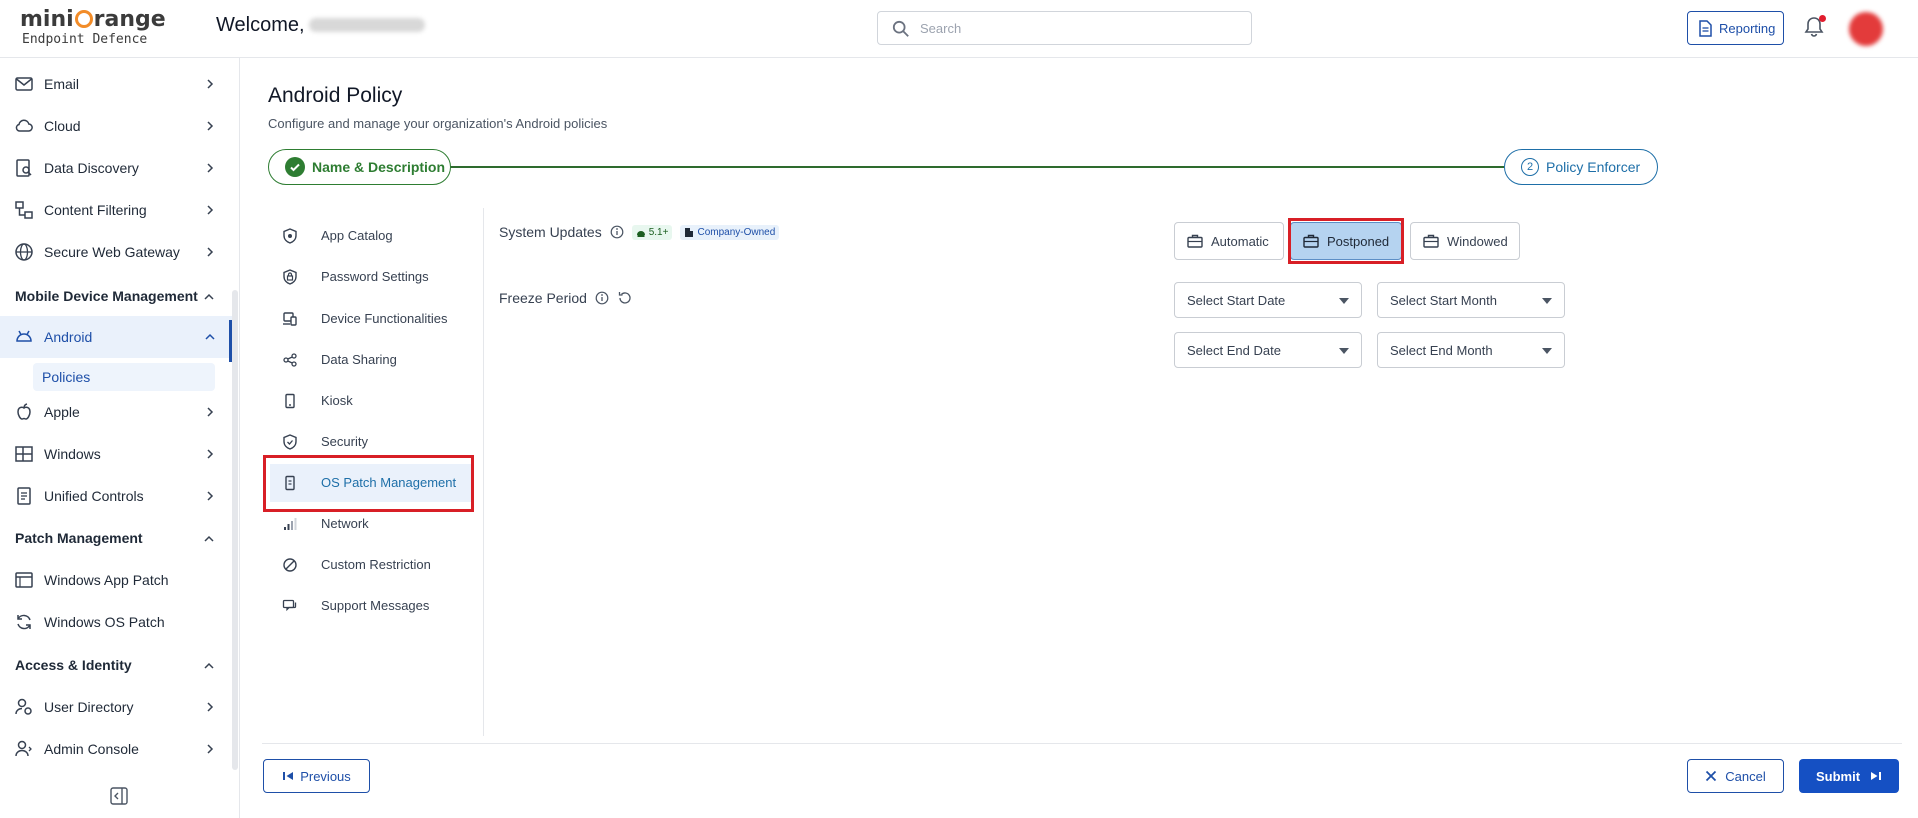 The height and width of the screenshot is (818, 1918). What do you see at coordinates (371, 401) in the screenshot?
I see `policy-nav-kiosk: Kiosk` at bounding box center [371, 401].